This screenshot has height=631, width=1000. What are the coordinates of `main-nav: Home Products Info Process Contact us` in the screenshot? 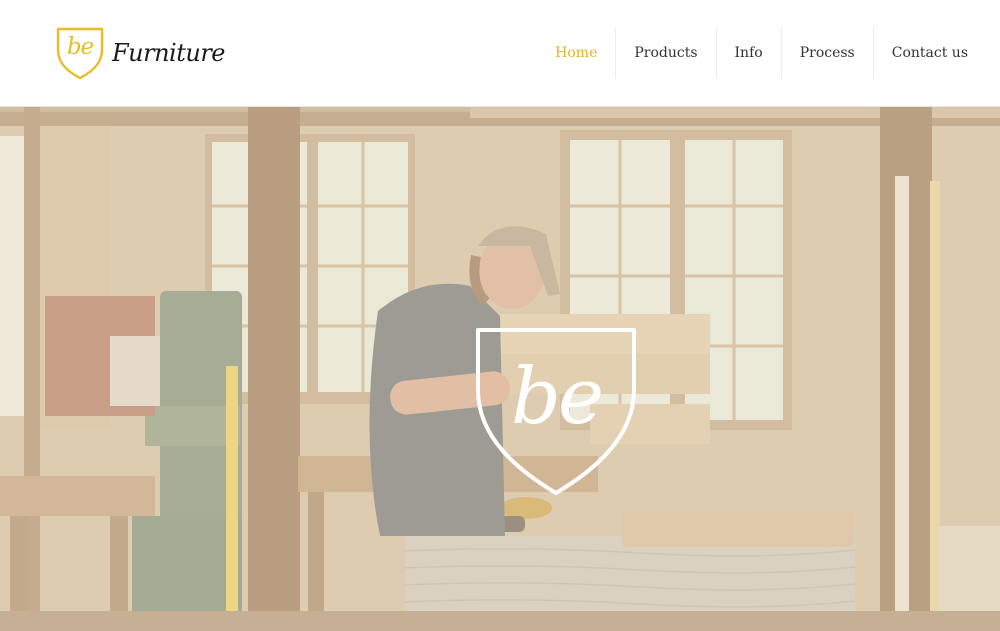 It's located at (761, 53).